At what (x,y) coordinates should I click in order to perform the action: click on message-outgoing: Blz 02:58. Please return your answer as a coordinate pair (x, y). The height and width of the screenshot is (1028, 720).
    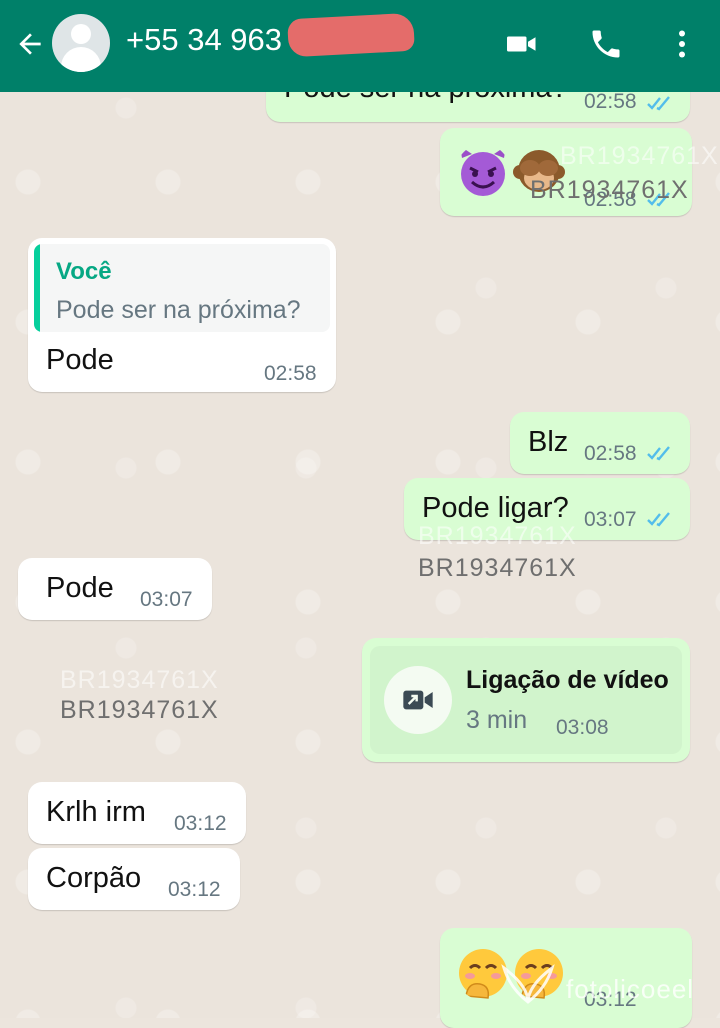
    Looking at the image, I should click on (600, 443).